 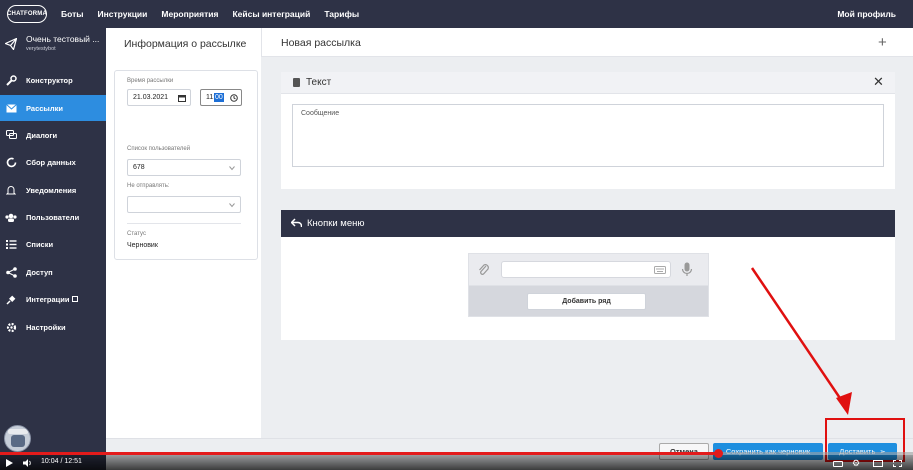 I want to click on external-link-icon, so click(x=75, y=299).